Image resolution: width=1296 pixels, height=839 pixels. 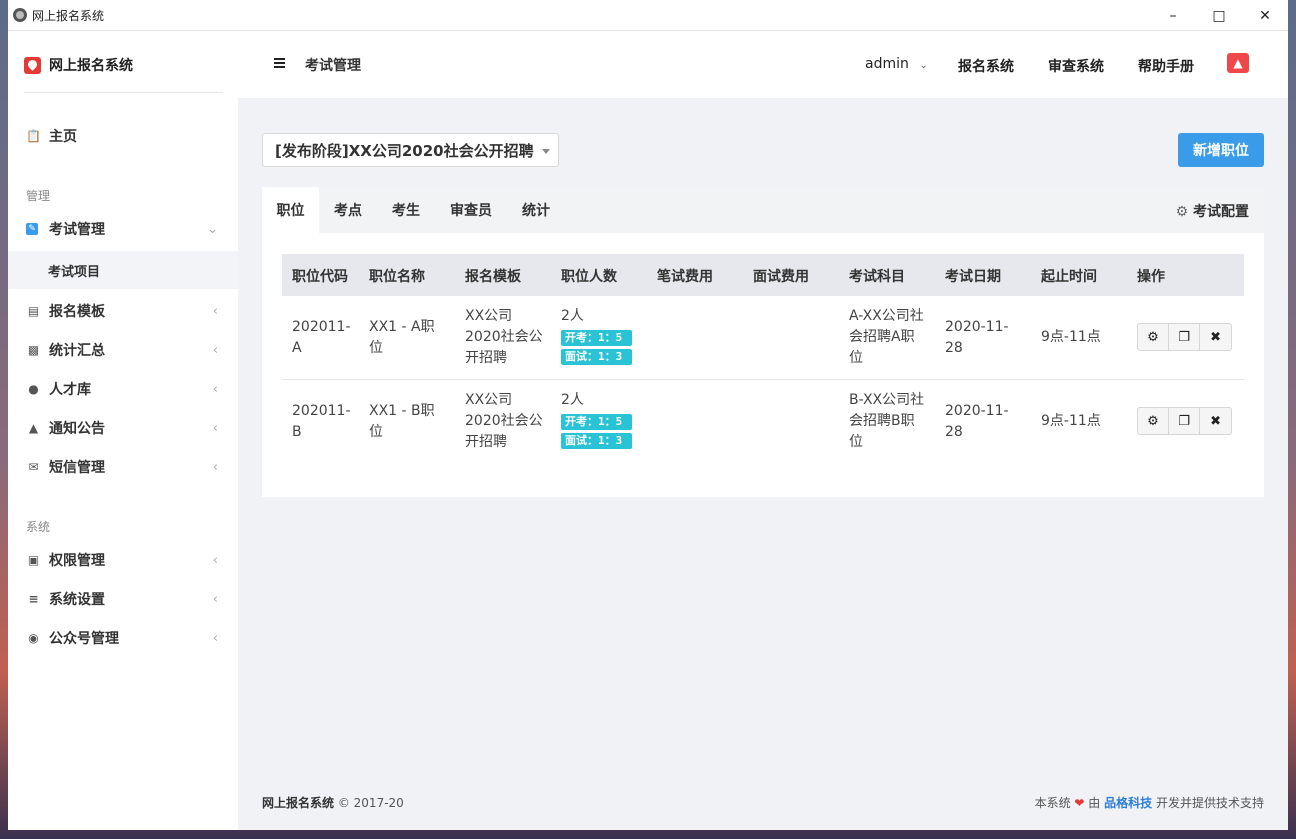 What do you see at coordinates (123, 229) in the screenshot?
I see `sidebar-item-exam-manage: ✎ 考试管理 ⌄` at bounding box center [123, 229].